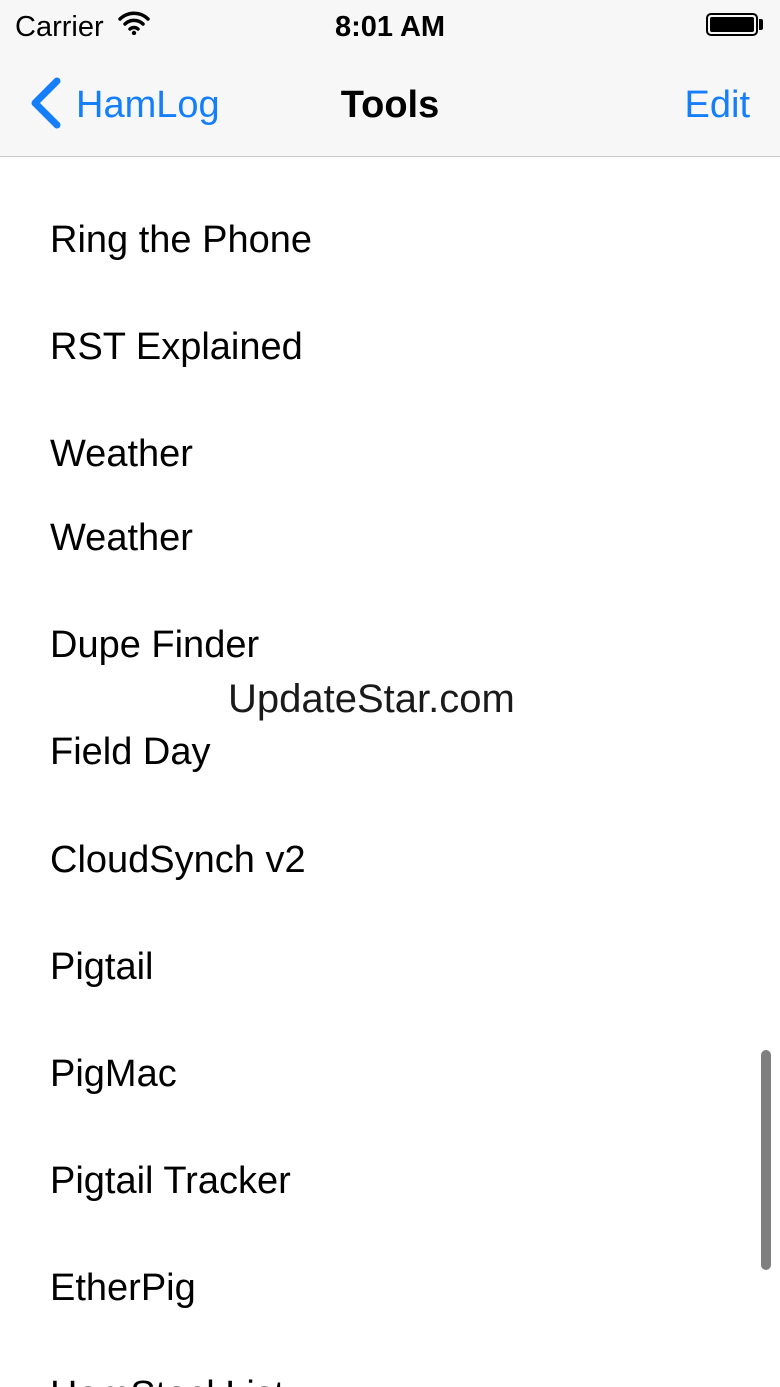  I want to click on list-item-label: CloudSynch v2, so click(178, 860).